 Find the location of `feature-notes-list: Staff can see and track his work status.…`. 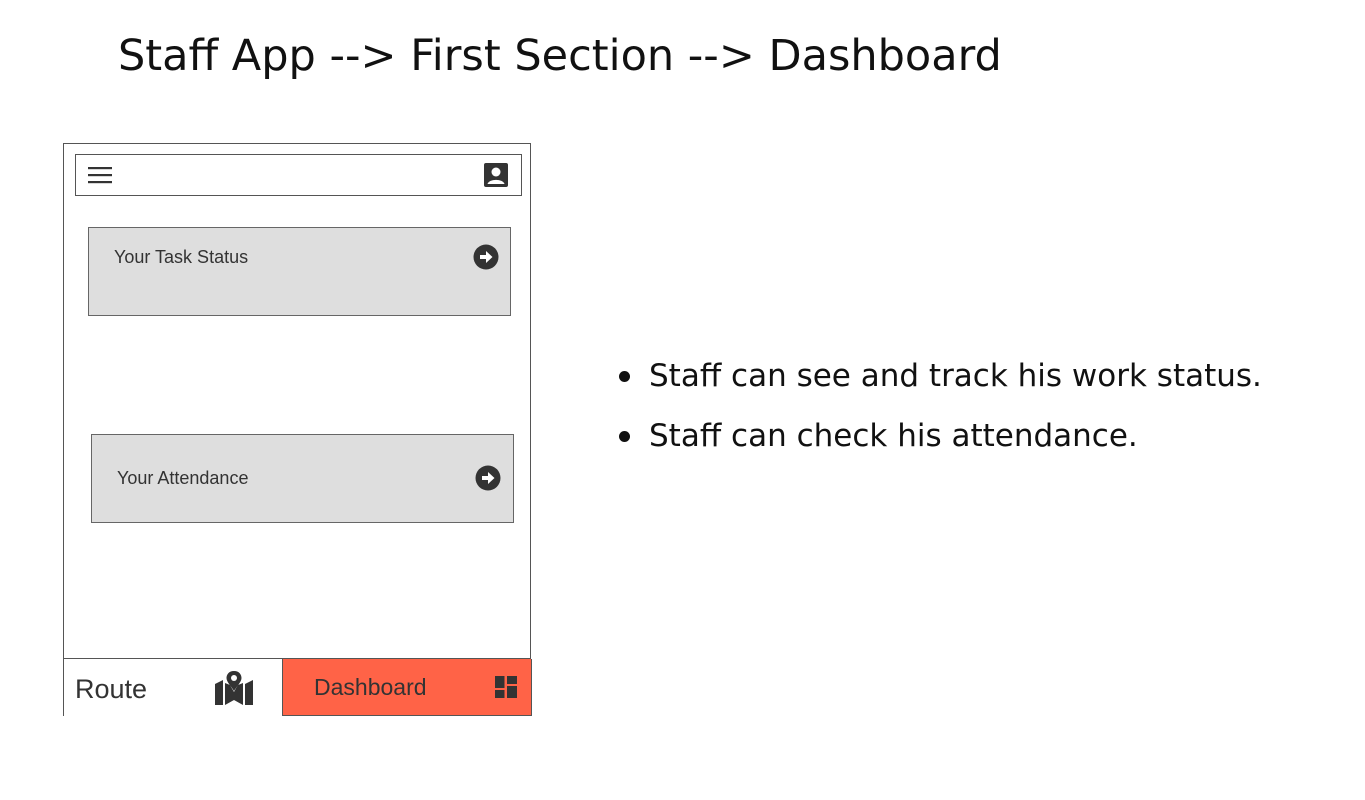

feature-notes-list: Staff can see and track his work status.… is located at coordinates (939, 406).